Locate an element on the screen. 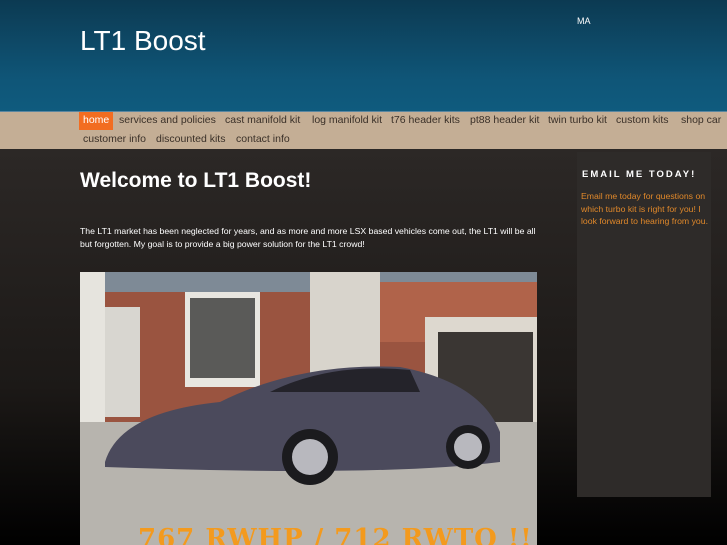 This screenshot has width=727, height=545. nav-log-manifold-kit: log manifold kit is located at coordinates (347, 120).